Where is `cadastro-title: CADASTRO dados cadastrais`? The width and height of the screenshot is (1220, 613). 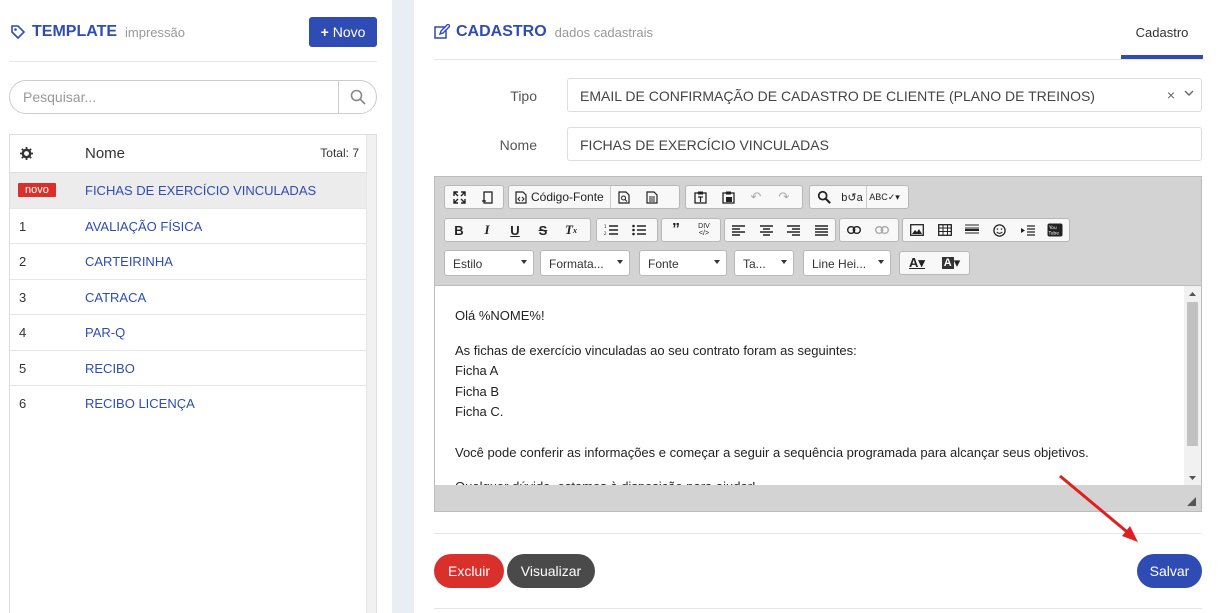
cadastro-title: CADASTRO dados cadastrais is located at coordinates (543, 32).